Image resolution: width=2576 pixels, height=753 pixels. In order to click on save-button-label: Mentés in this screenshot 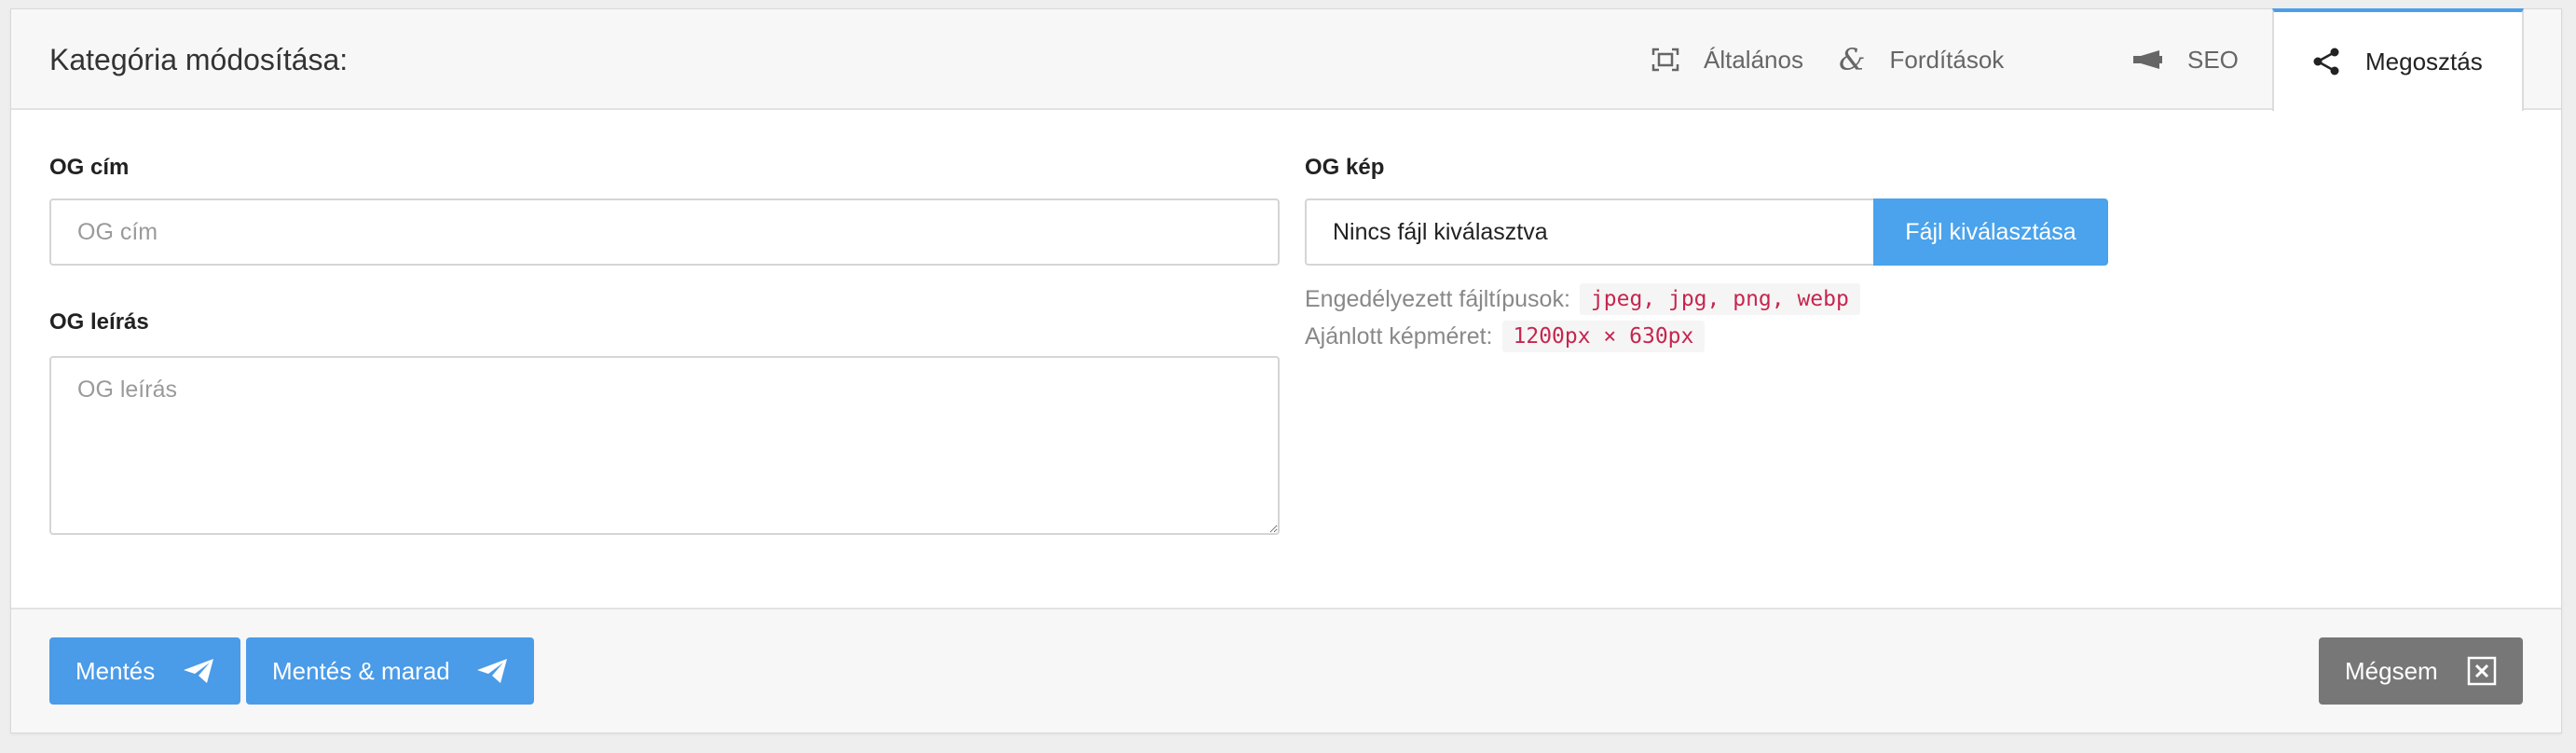, I will do `click(115, 670)`.